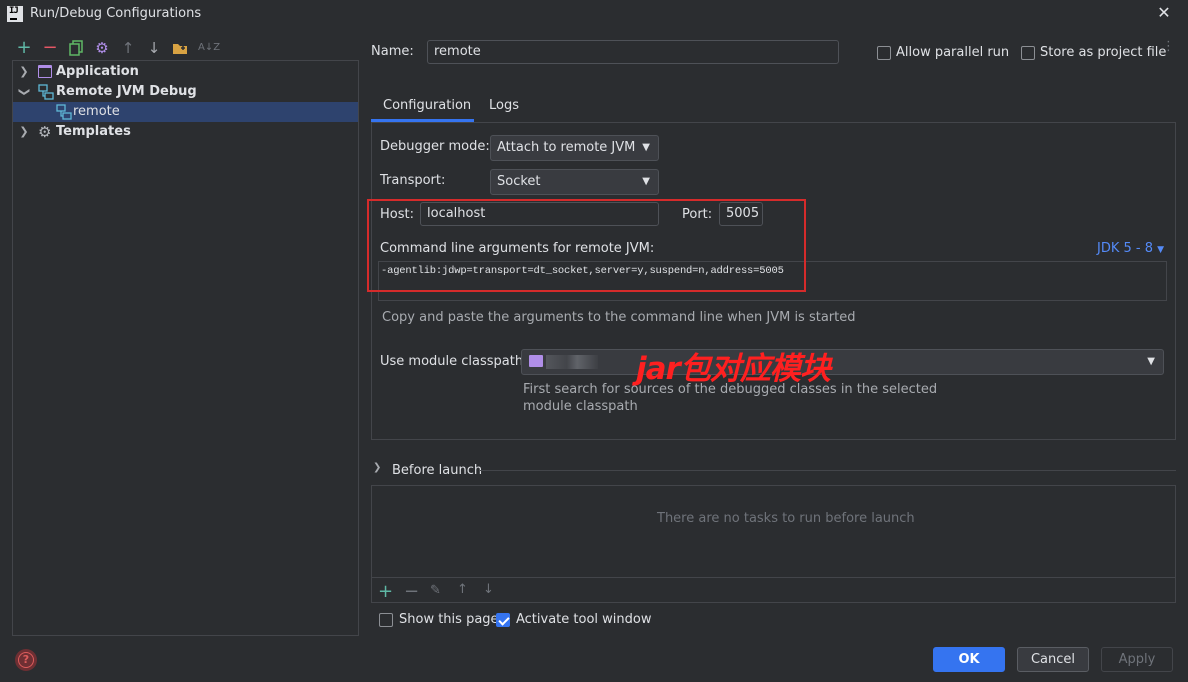 Image resolution: width=1188 pixels, height=682 pixels. Describe the element at coordinates (185, 112) in the screenshot. I see `tree-item-remote: remote` at that location.